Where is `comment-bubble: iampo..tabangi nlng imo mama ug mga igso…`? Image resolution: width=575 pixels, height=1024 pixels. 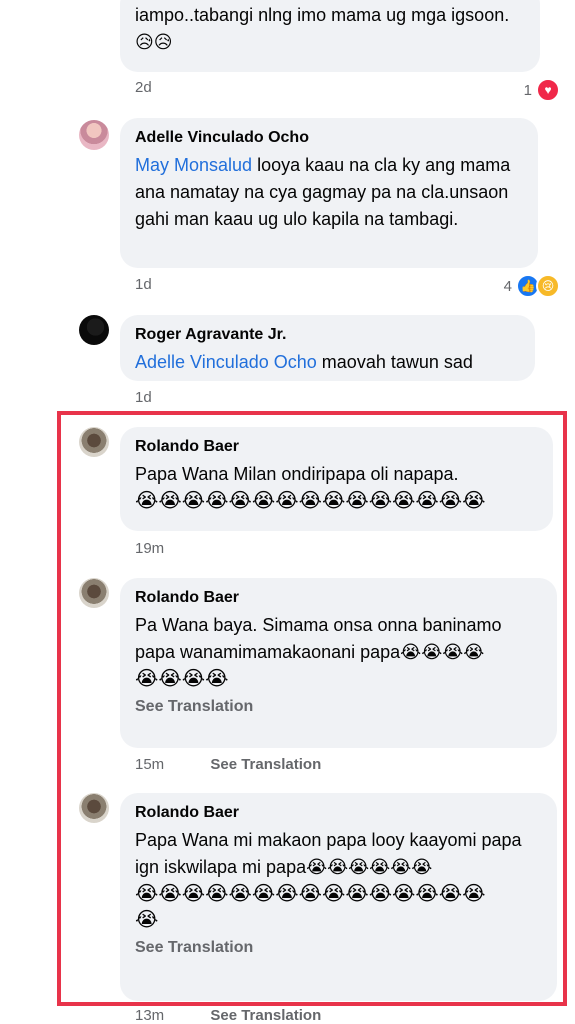
comment-bubble: iampo..tabangi nlng imo mama ug mga igso… is located at coordinates (330, 36).